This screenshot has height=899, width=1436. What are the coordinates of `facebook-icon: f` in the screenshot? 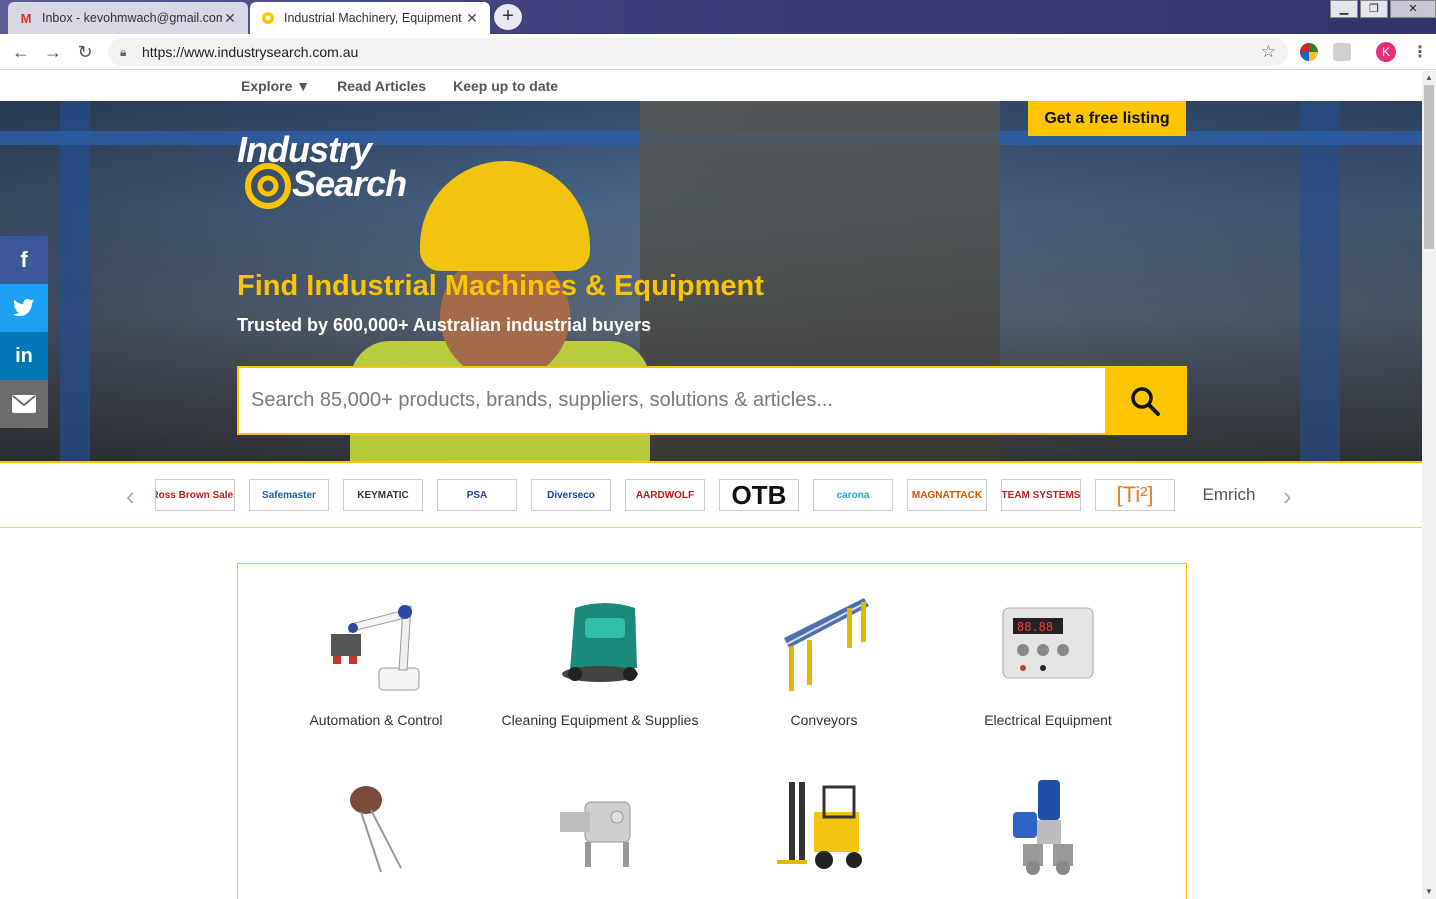 It's located at (24, 260).